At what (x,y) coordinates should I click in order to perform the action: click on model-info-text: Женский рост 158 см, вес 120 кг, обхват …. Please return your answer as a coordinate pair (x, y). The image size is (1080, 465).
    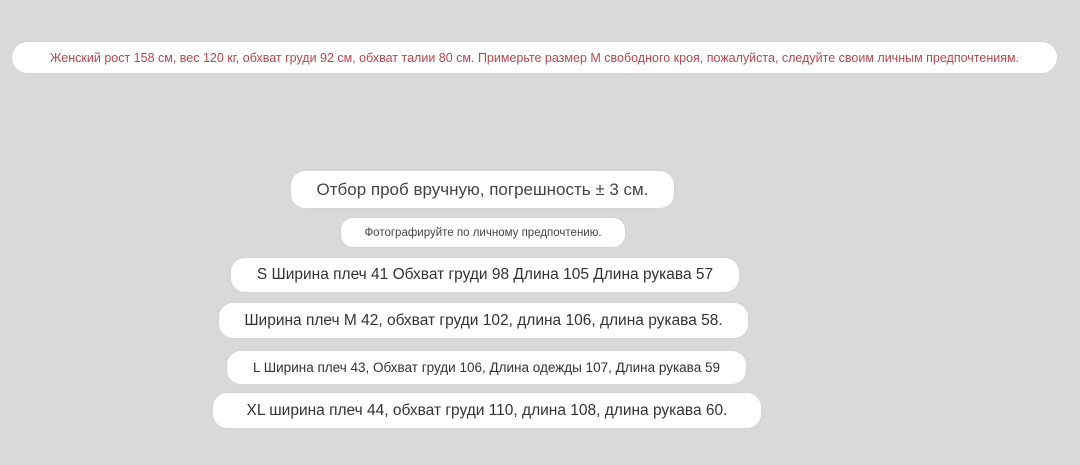
    Looking at the image, I should click on (534, 57).